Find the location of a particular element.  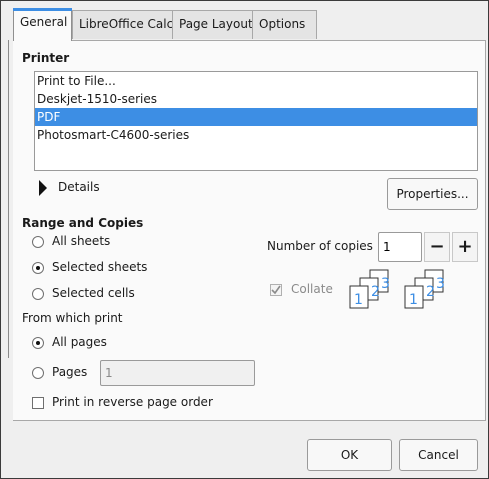

collate-checkbox is located at coordinates (276, 290).